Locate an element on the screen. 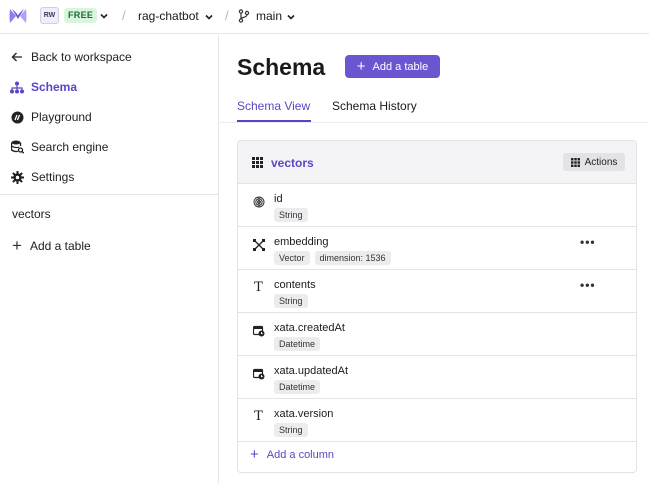 This screenshot has height=483, width=649. tab-schema-view: Schema View is located at coordinates (273, 106).